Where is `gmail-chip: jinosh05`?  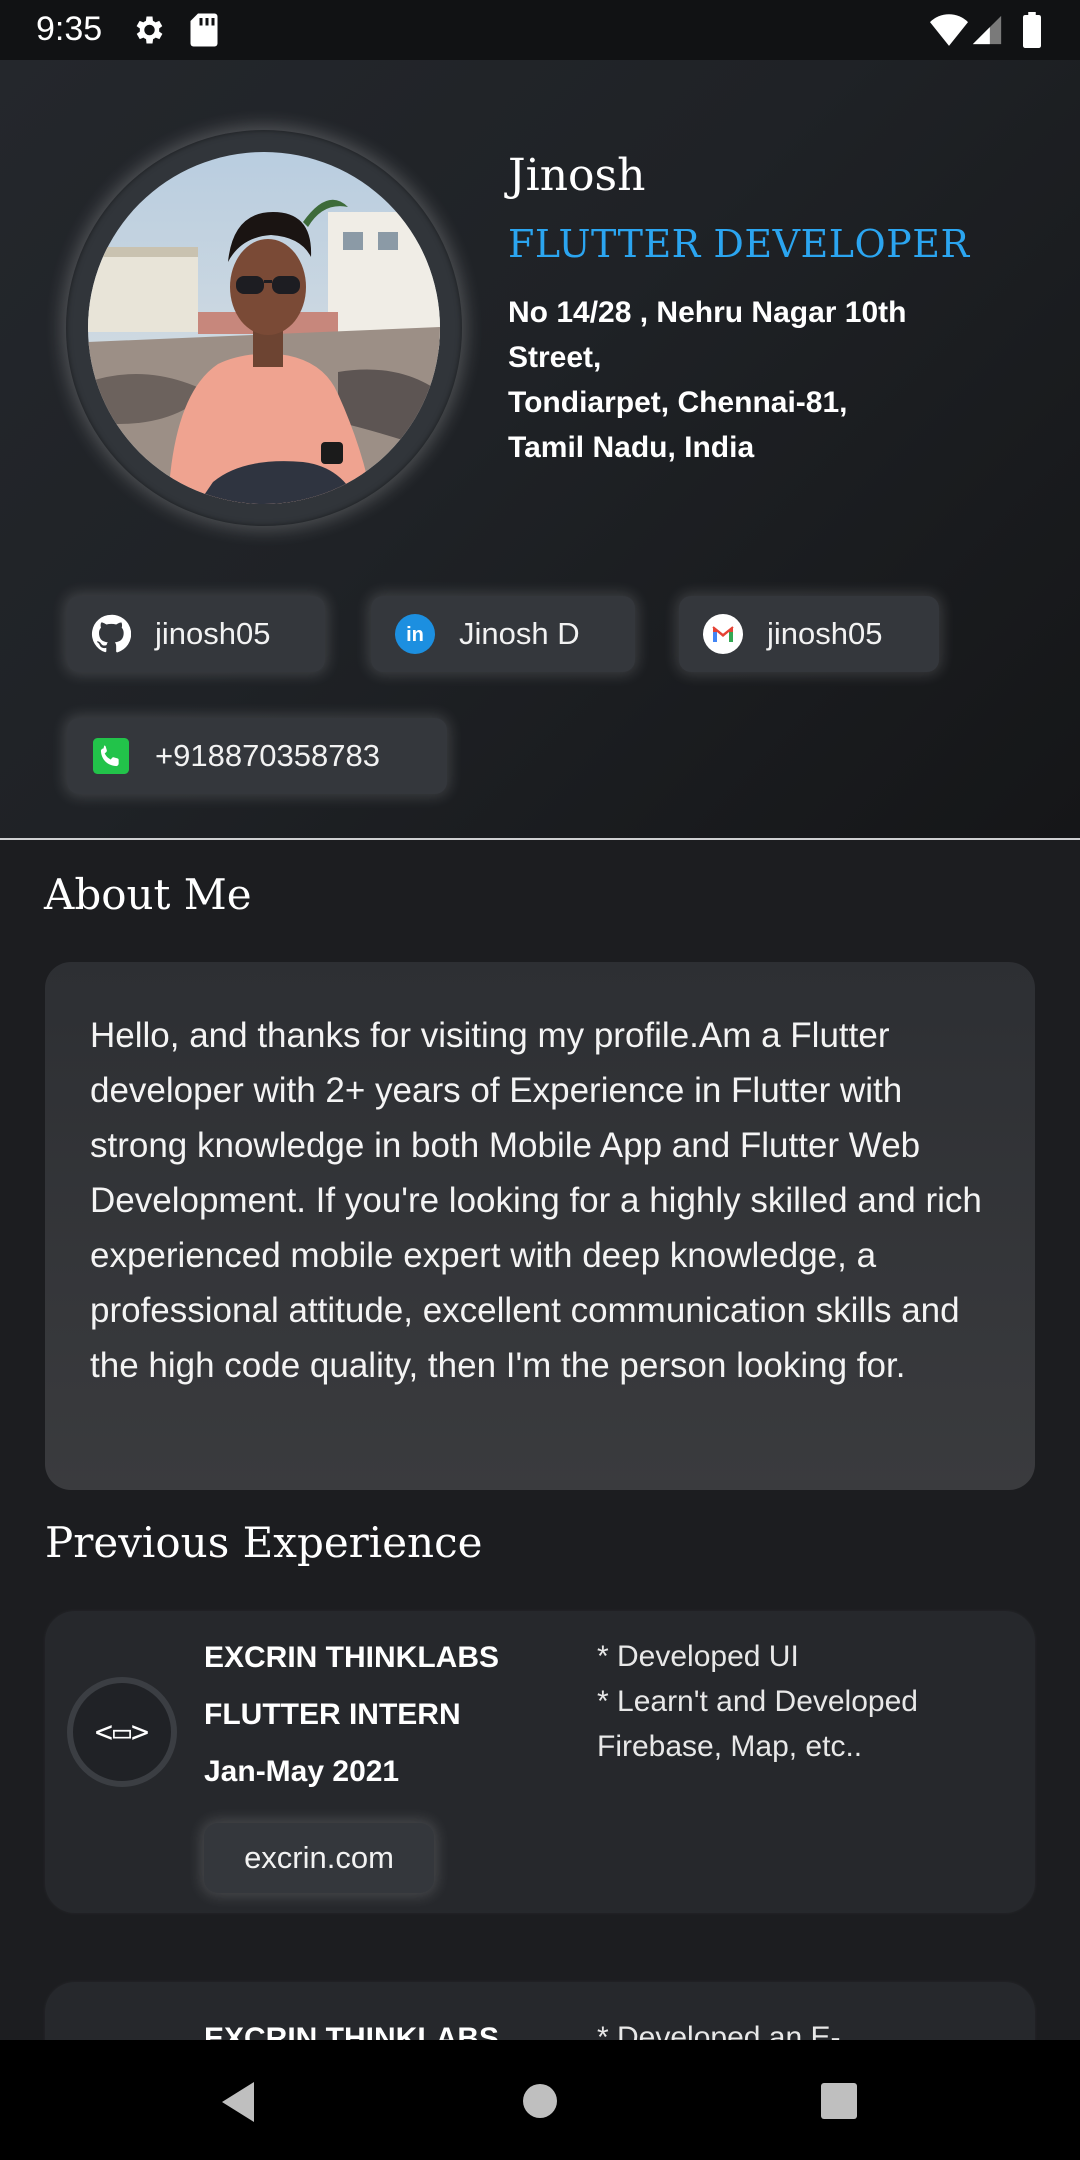 gmail-chip: jinosh05 is located at coordinates (809, 634).